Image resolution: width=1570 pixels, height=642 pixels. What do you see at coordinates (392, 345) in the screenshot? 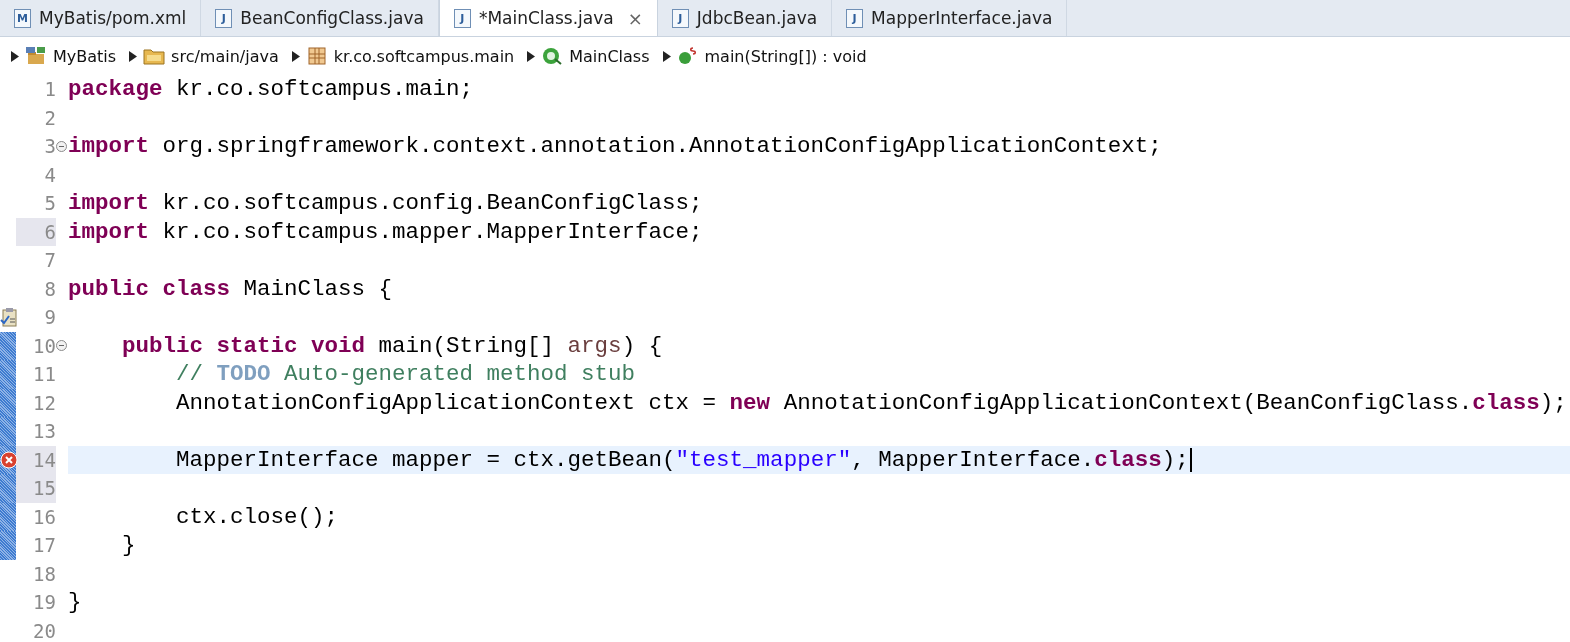
I see `code-line: public static void main(String[] args) {` at bounding box center [392, 345].